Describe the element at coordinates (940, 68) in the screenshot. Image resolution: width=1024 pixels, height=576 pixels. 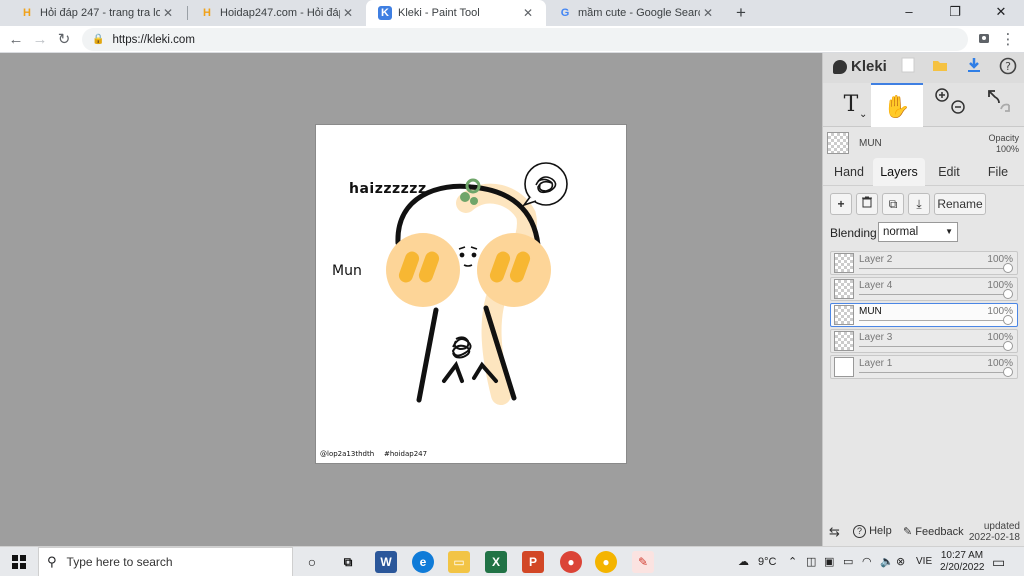
I see `save-icon` at that location.